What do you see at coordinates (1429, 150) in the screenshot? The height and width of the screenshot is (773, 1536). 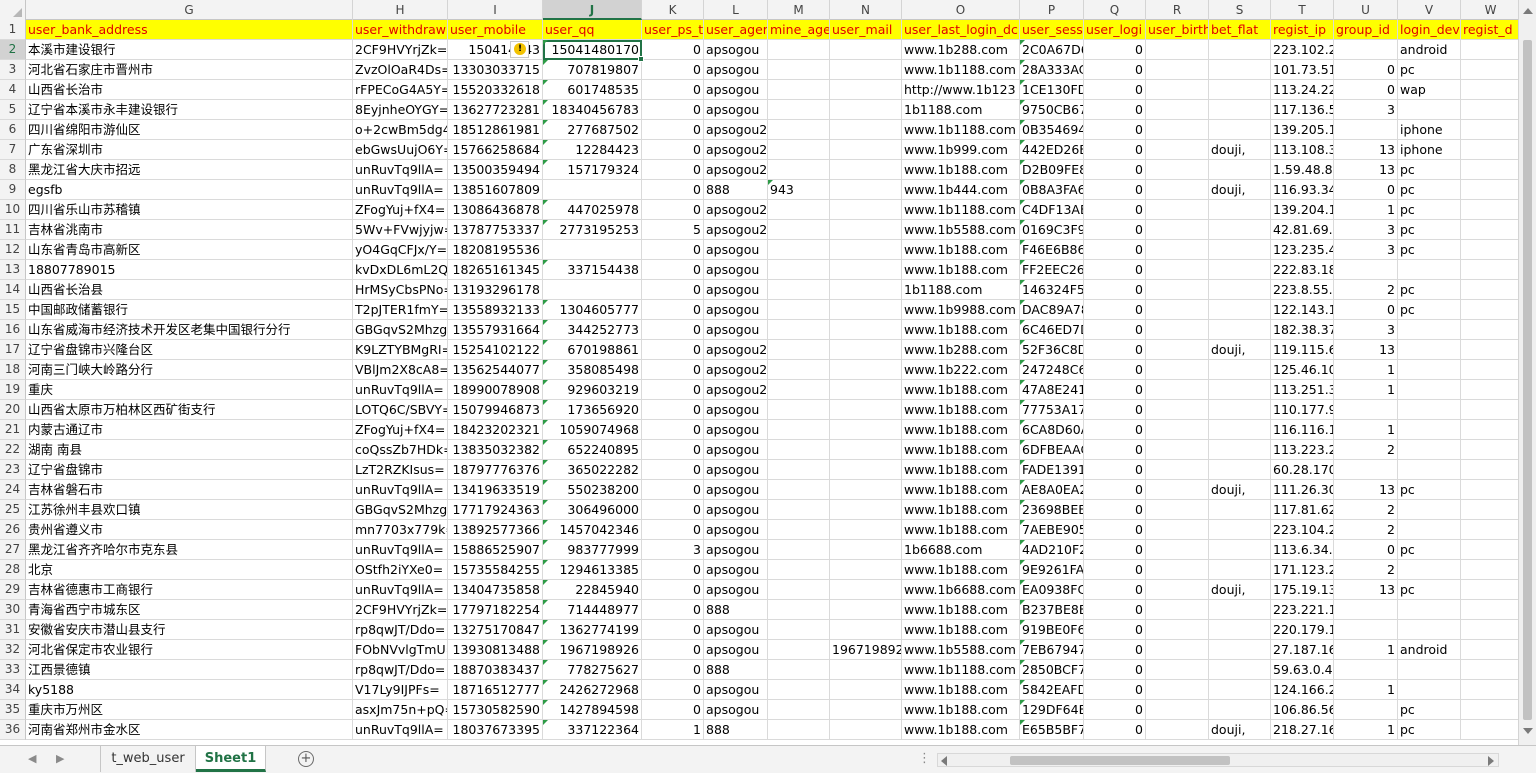 I see `cell-v: iphone` at bounding box center [1429, 150].